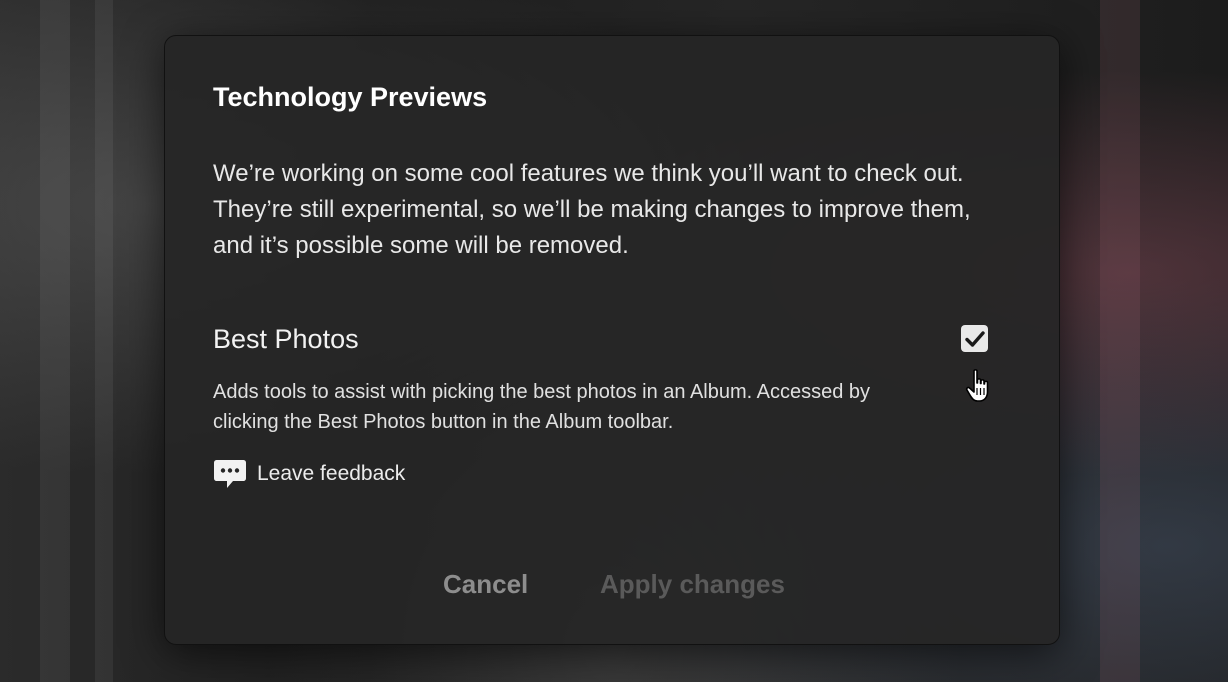 This screenshot has height=682, width=1228. Describe the element at coordinates (286, 339) in the screenshot. I see `feature-title-best-photos: Best Photos` at that location.